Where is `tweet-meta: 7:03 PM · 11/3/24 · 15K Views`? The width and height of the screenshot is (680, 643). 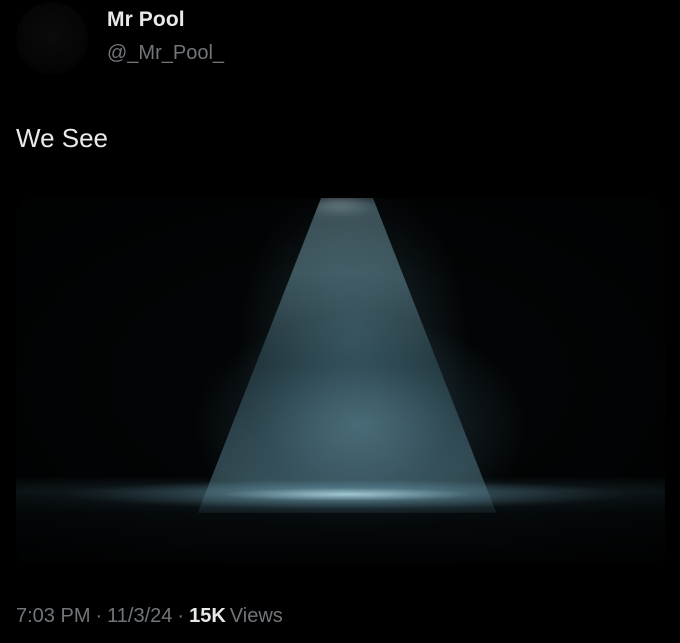
tweet-meta: 7:03 PM · 11/3/24 · 15K Views is located at coordinates (149, 616).